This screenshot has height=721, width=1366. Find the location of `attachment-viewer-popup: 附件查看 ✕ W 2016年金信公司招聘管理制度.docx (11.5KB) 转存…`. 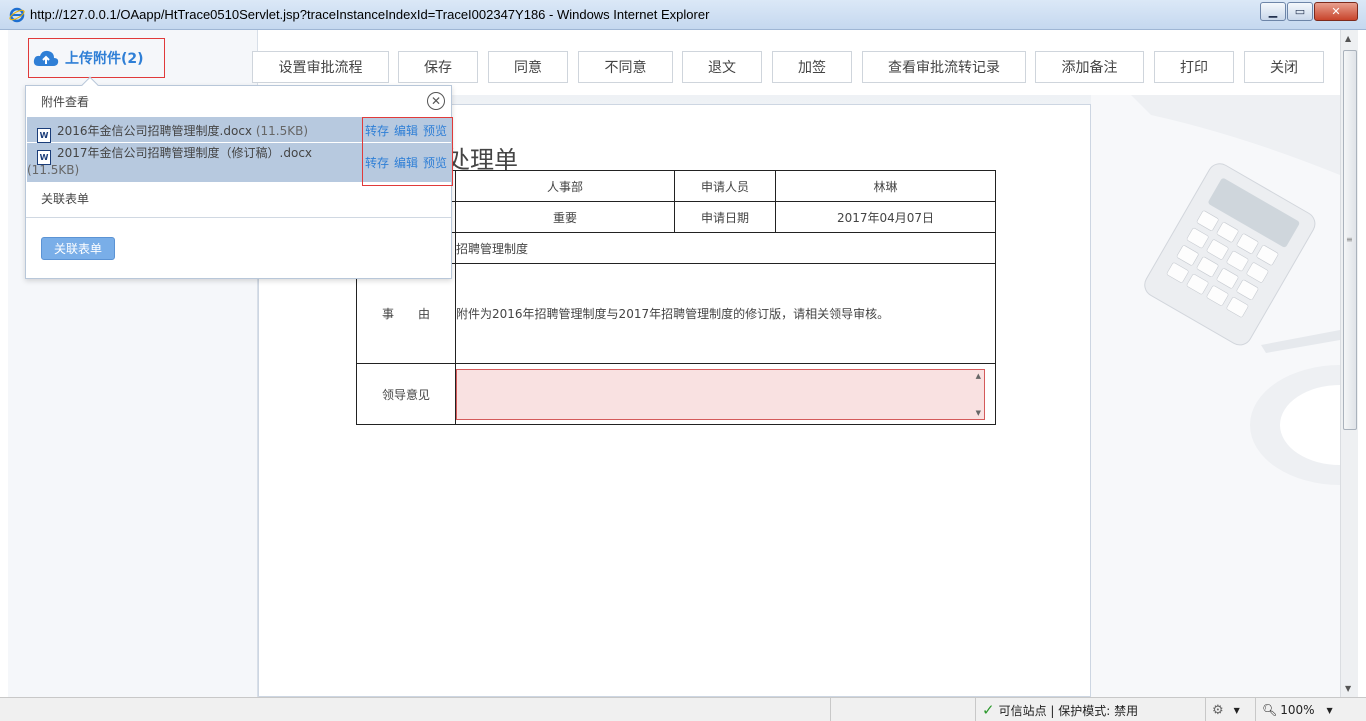

attachment-viewer-popup: 附件查看 ✕ W 2016年金信公司招聘管理制度.docx (11.5KB) 转存… is located at coordinates (239, 177).